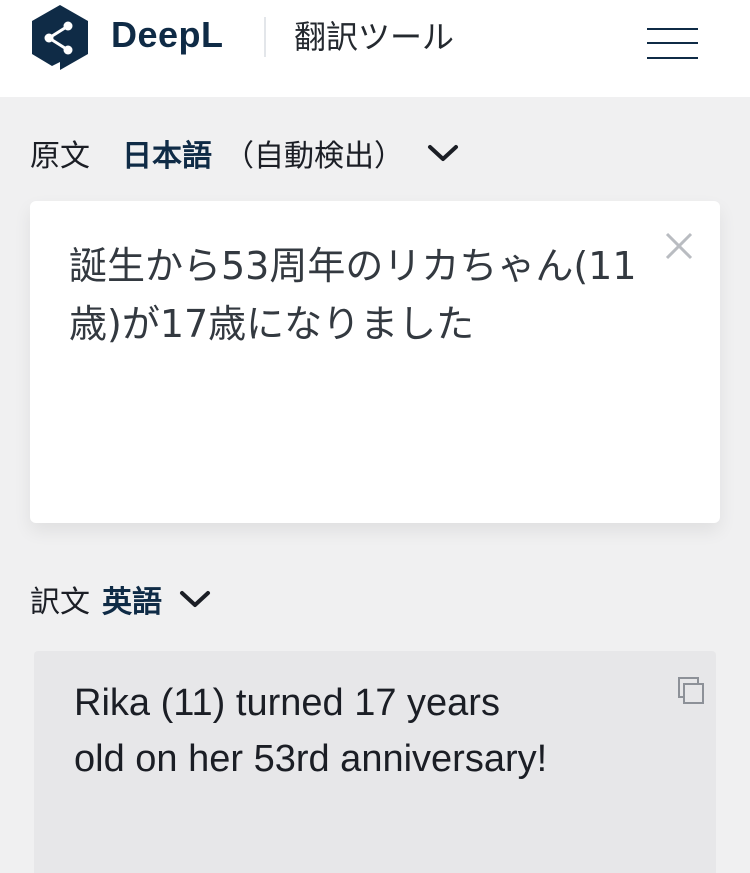 The height and width of the screenshot is (873, 750). What do you see at coordinates (60, 602) in the screenshot?
I see `target-label: 訳文` at bounding box center [60, 602].